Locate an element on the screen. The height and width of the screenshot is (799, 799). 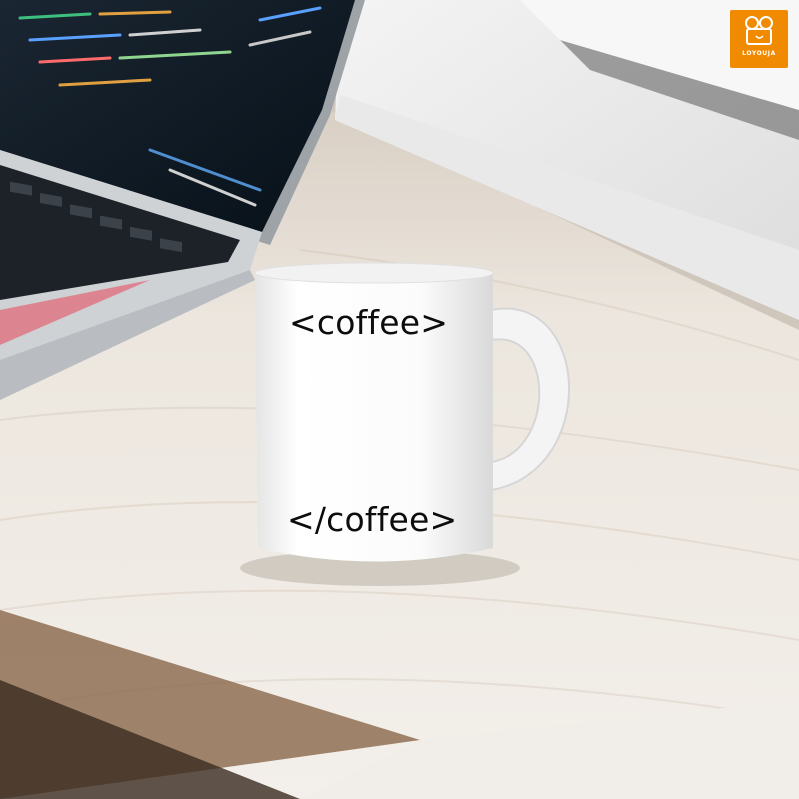
brand-logo: LOYOUJA is located at coordinates (759, 39).